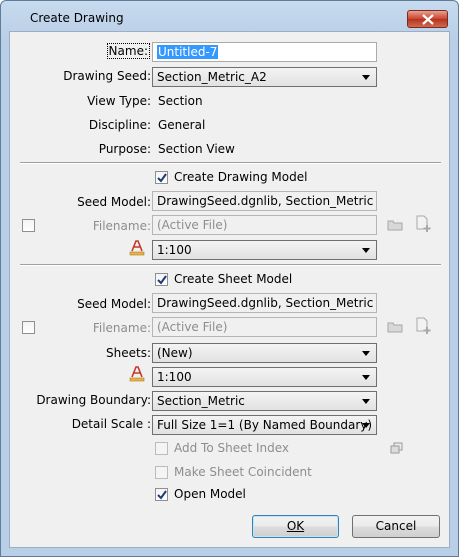  What do you see at coordinates (264, 52) in the screenshot?
I see `name-field: Untitled-7` at bounding box center [264, 52].